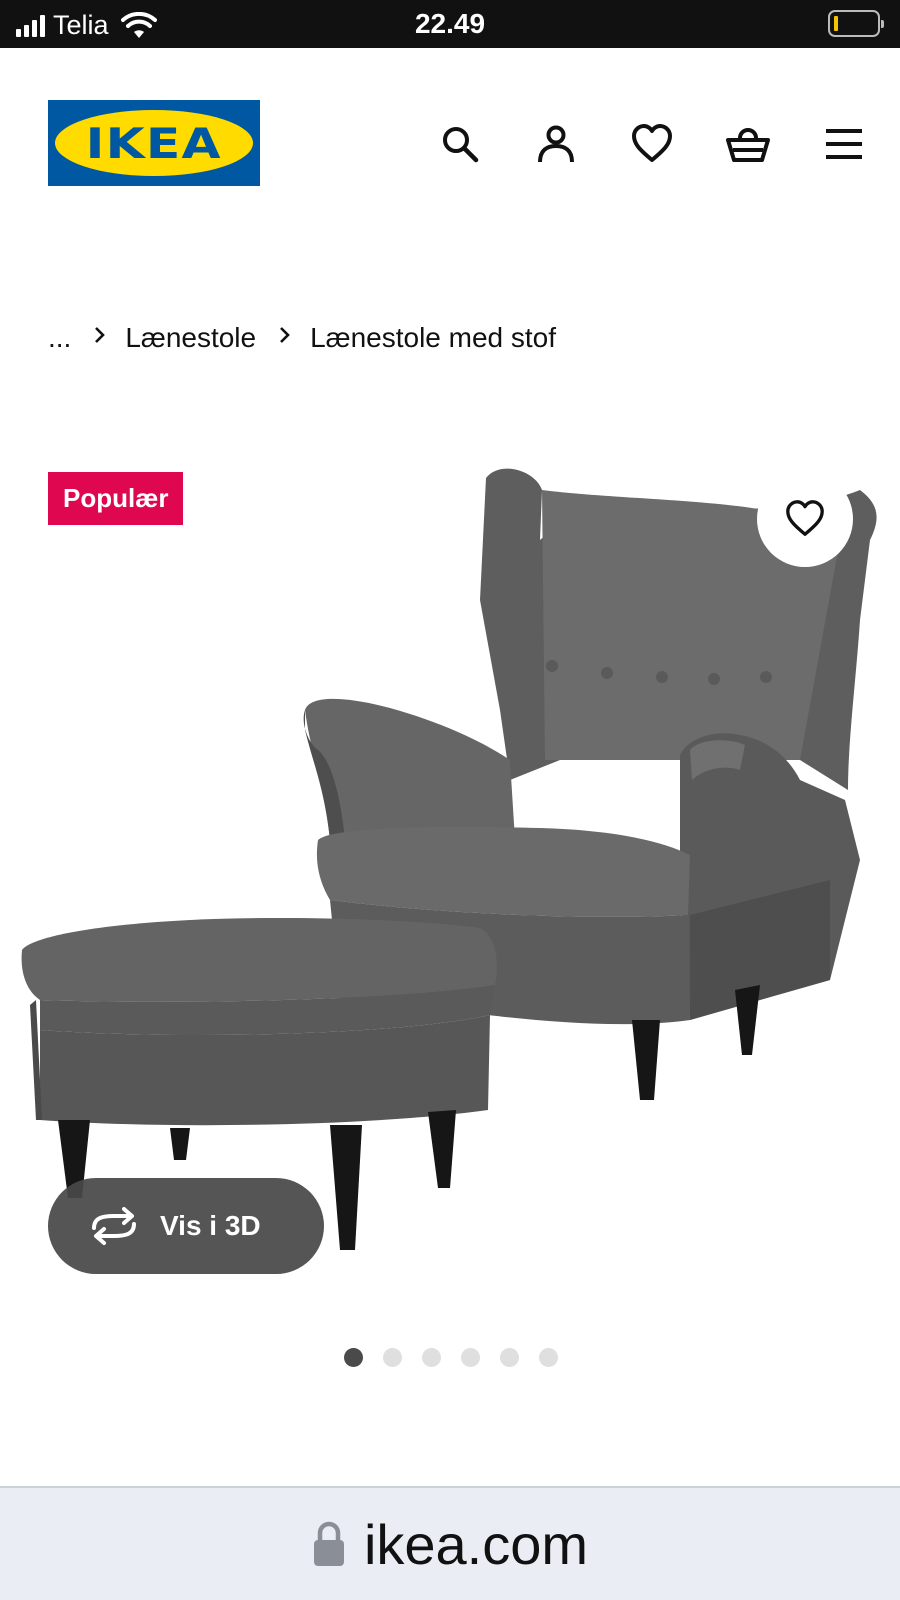 Image resolution: width=900 pixels, height=1600 pixels. What do you see at coordinates (190, 338) in the screenshot?
I see `breadcrumb-item-laenestole: Lænestole` at bounding box center [190, 338].